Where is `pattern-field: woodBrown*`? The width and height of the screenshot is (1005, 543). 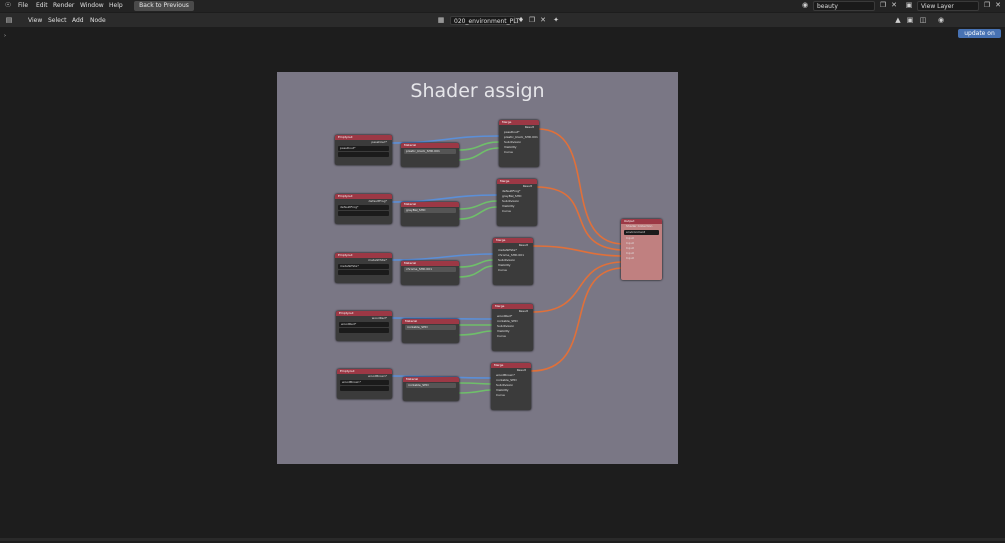
pattern-field: woodBrown* is located at coordinates (364, 382).